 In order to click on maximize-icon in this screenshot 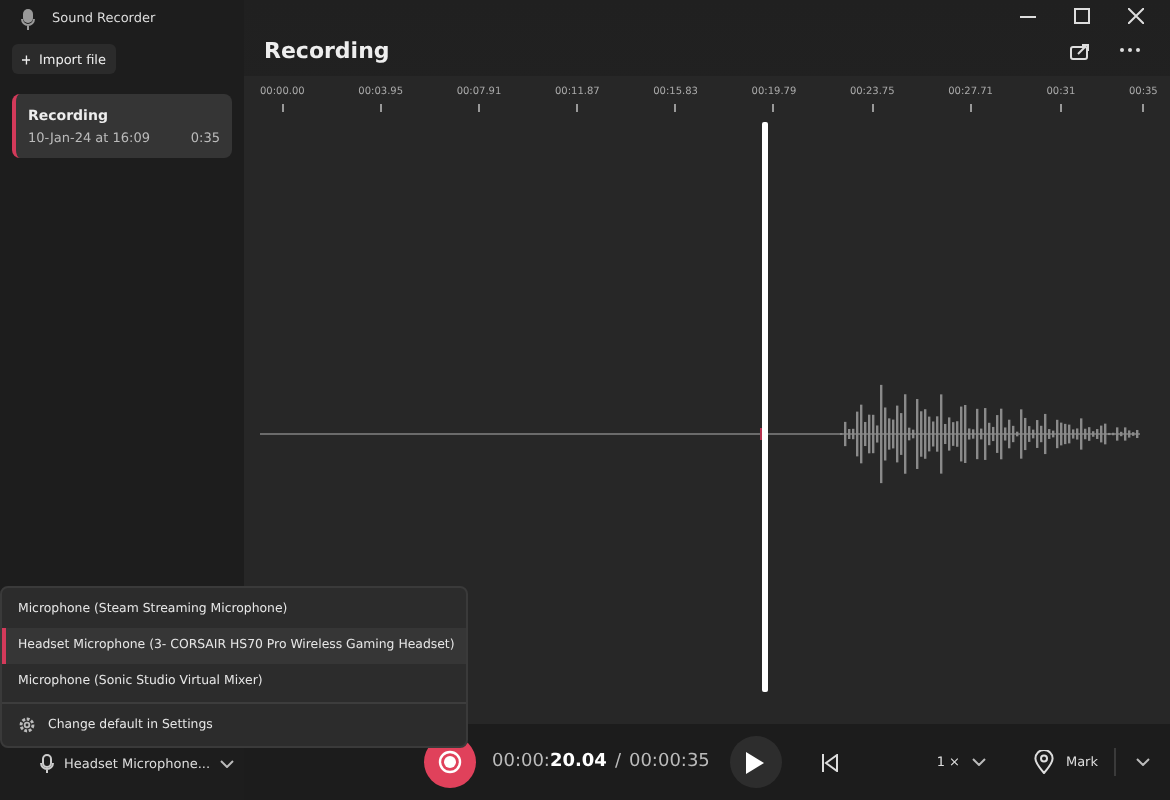, I will do `click(1082, 16)`.